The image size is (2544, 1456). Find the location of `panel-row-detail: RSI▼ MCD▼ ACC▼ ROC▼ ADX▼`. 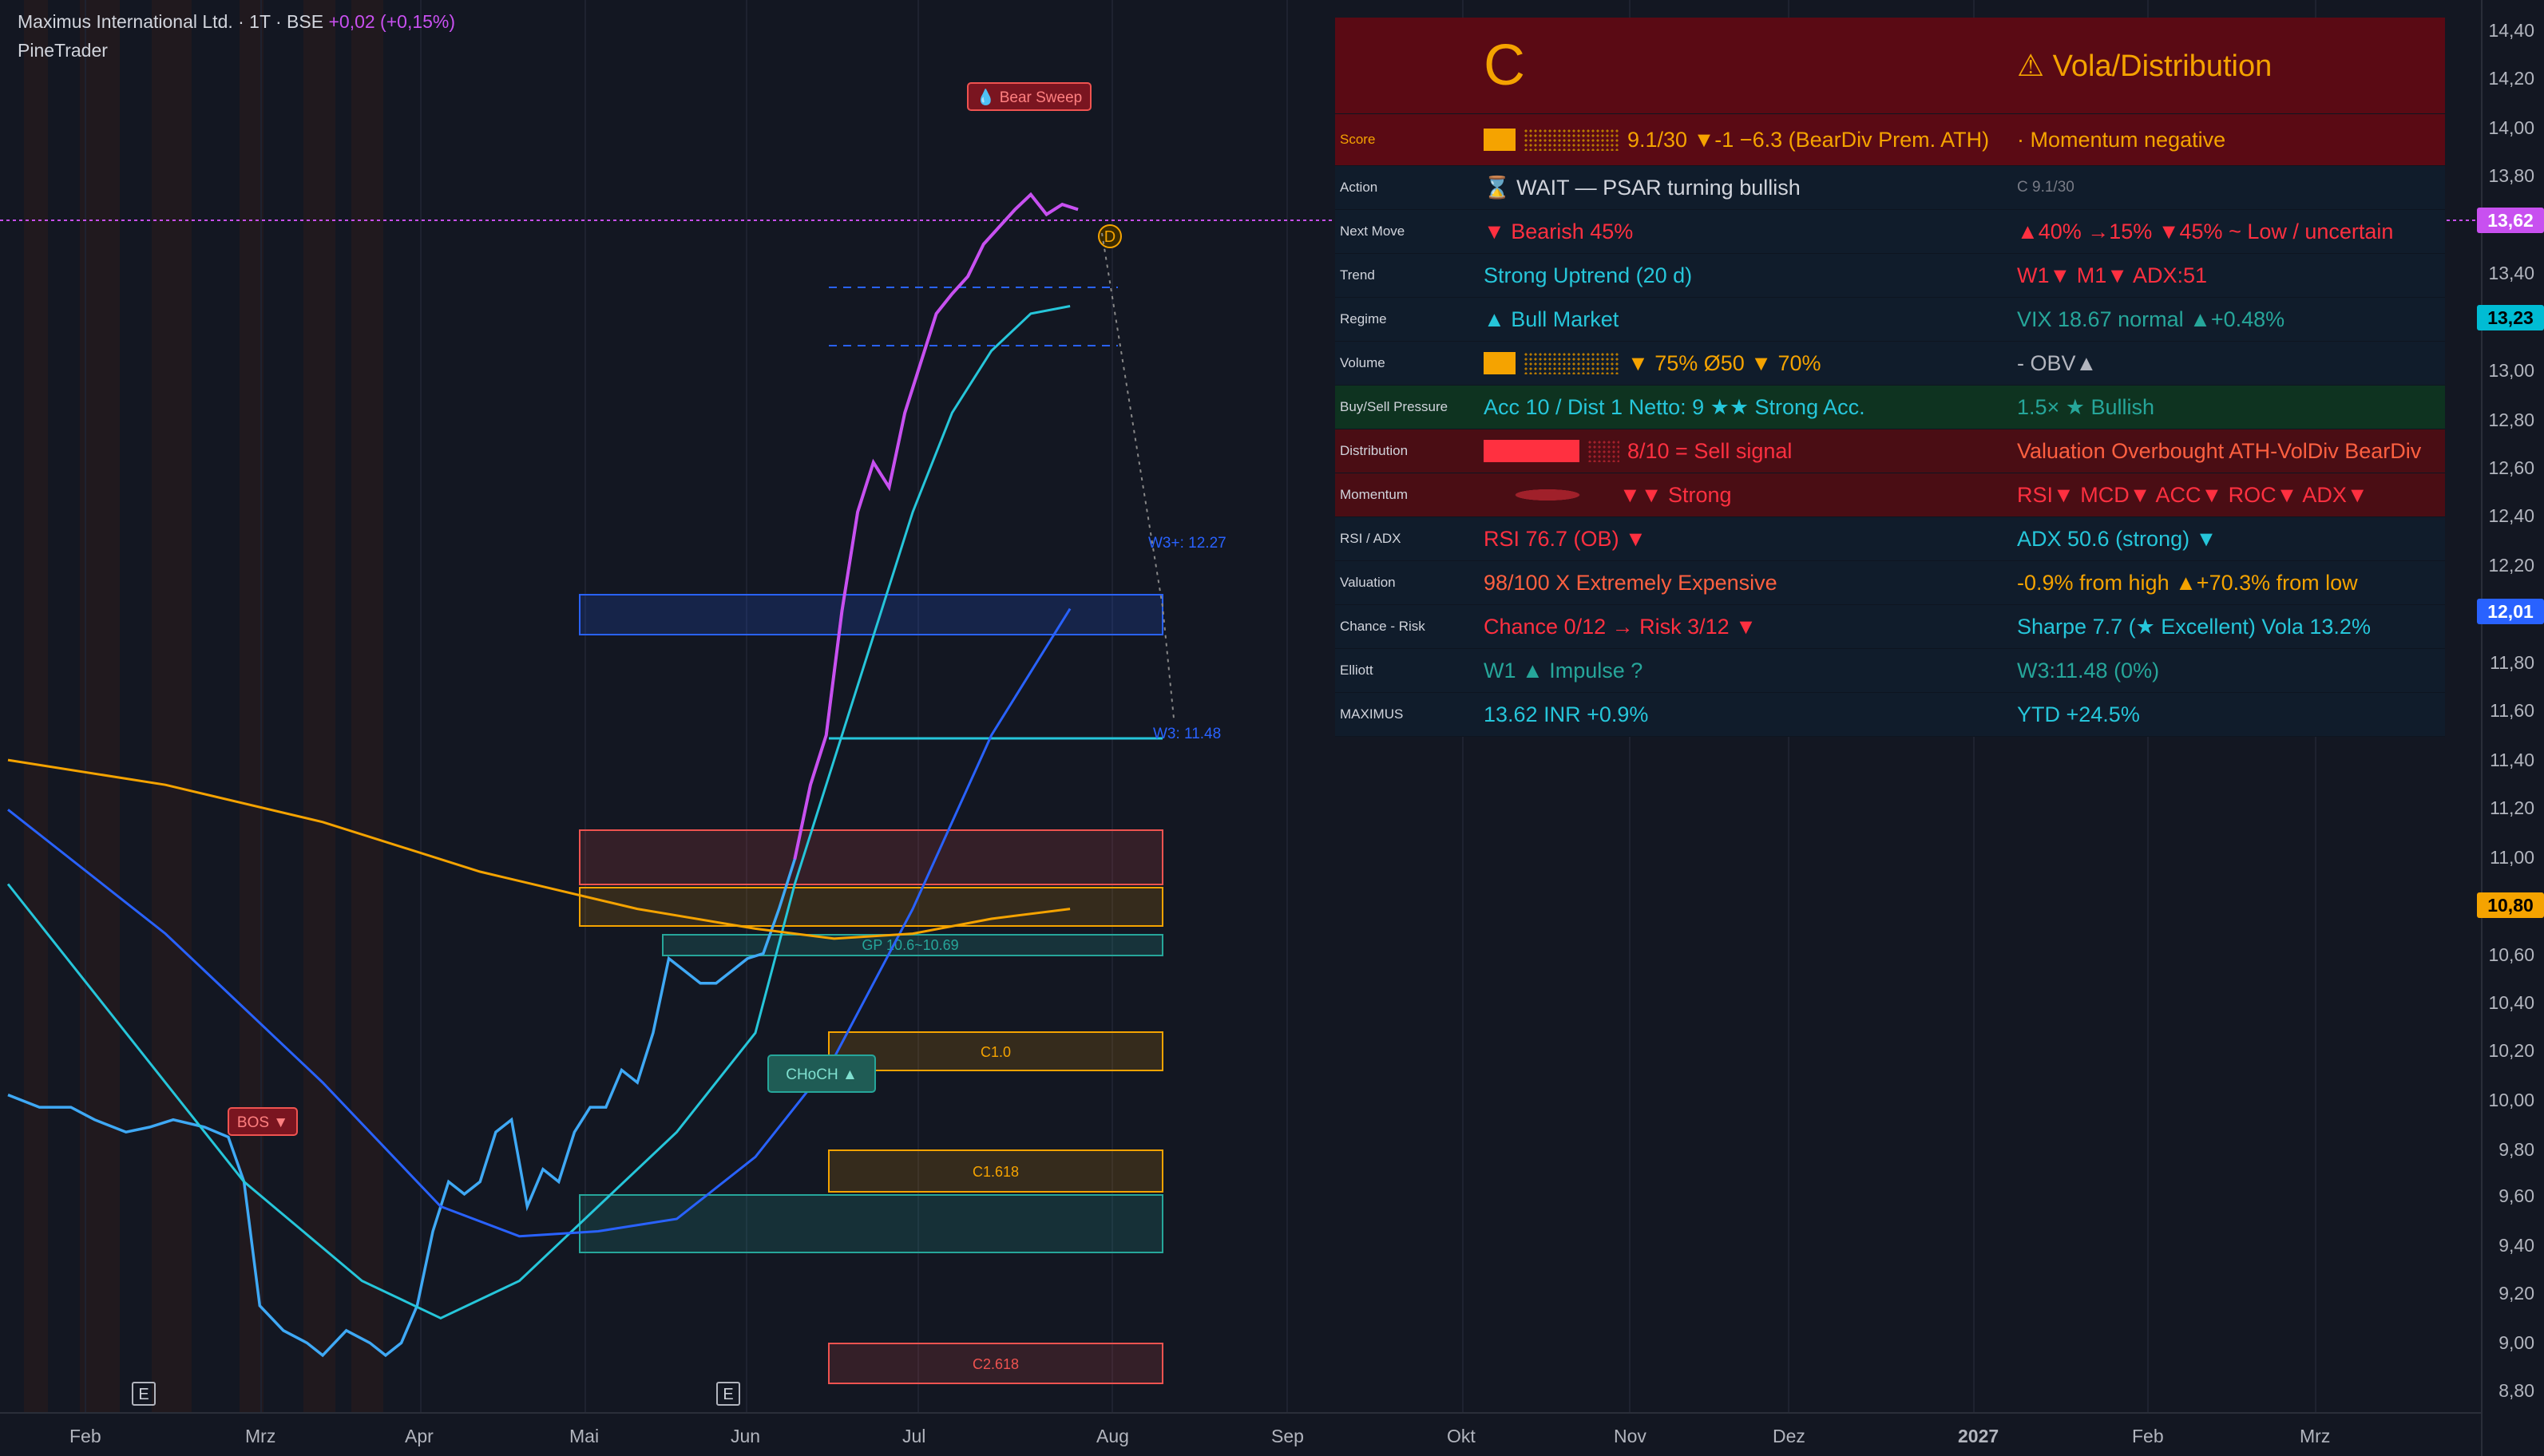

panel-row-detail: RSI▼ MCD▼ ACC▼ ROC▼ ADX▼ is located at coordinates (2192, 495).